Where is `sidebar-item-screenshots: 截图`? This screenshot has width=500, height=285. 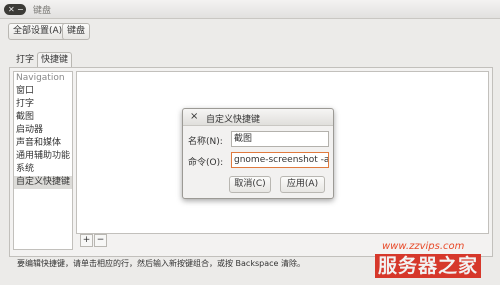
sidebar-item-screenshots: 截图 is located at coordinates (43, 117).